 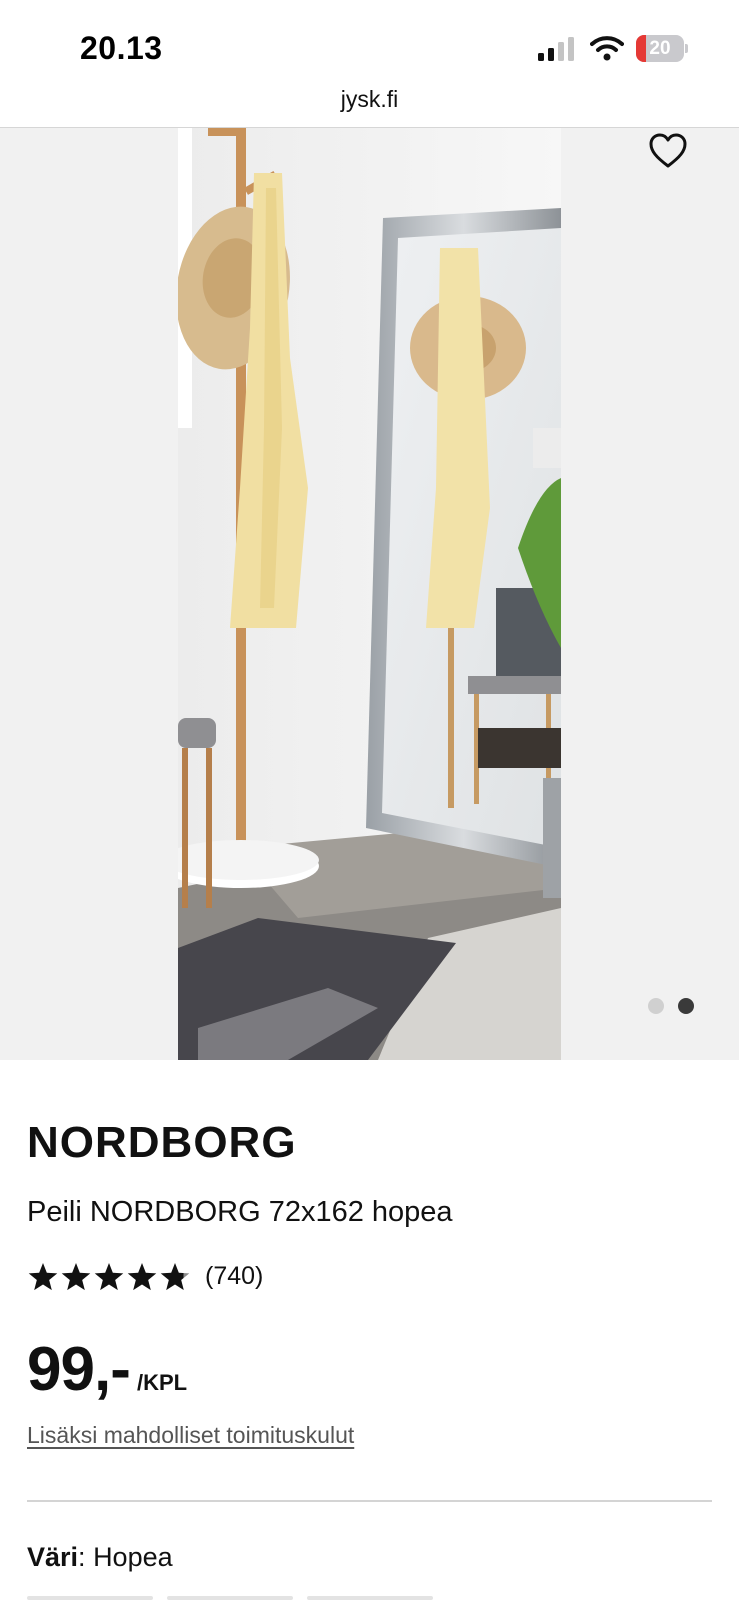 What do you see at coordinates (369, 1501) in the screenshot?
I see `divider` at bounding box center [369, 1501].